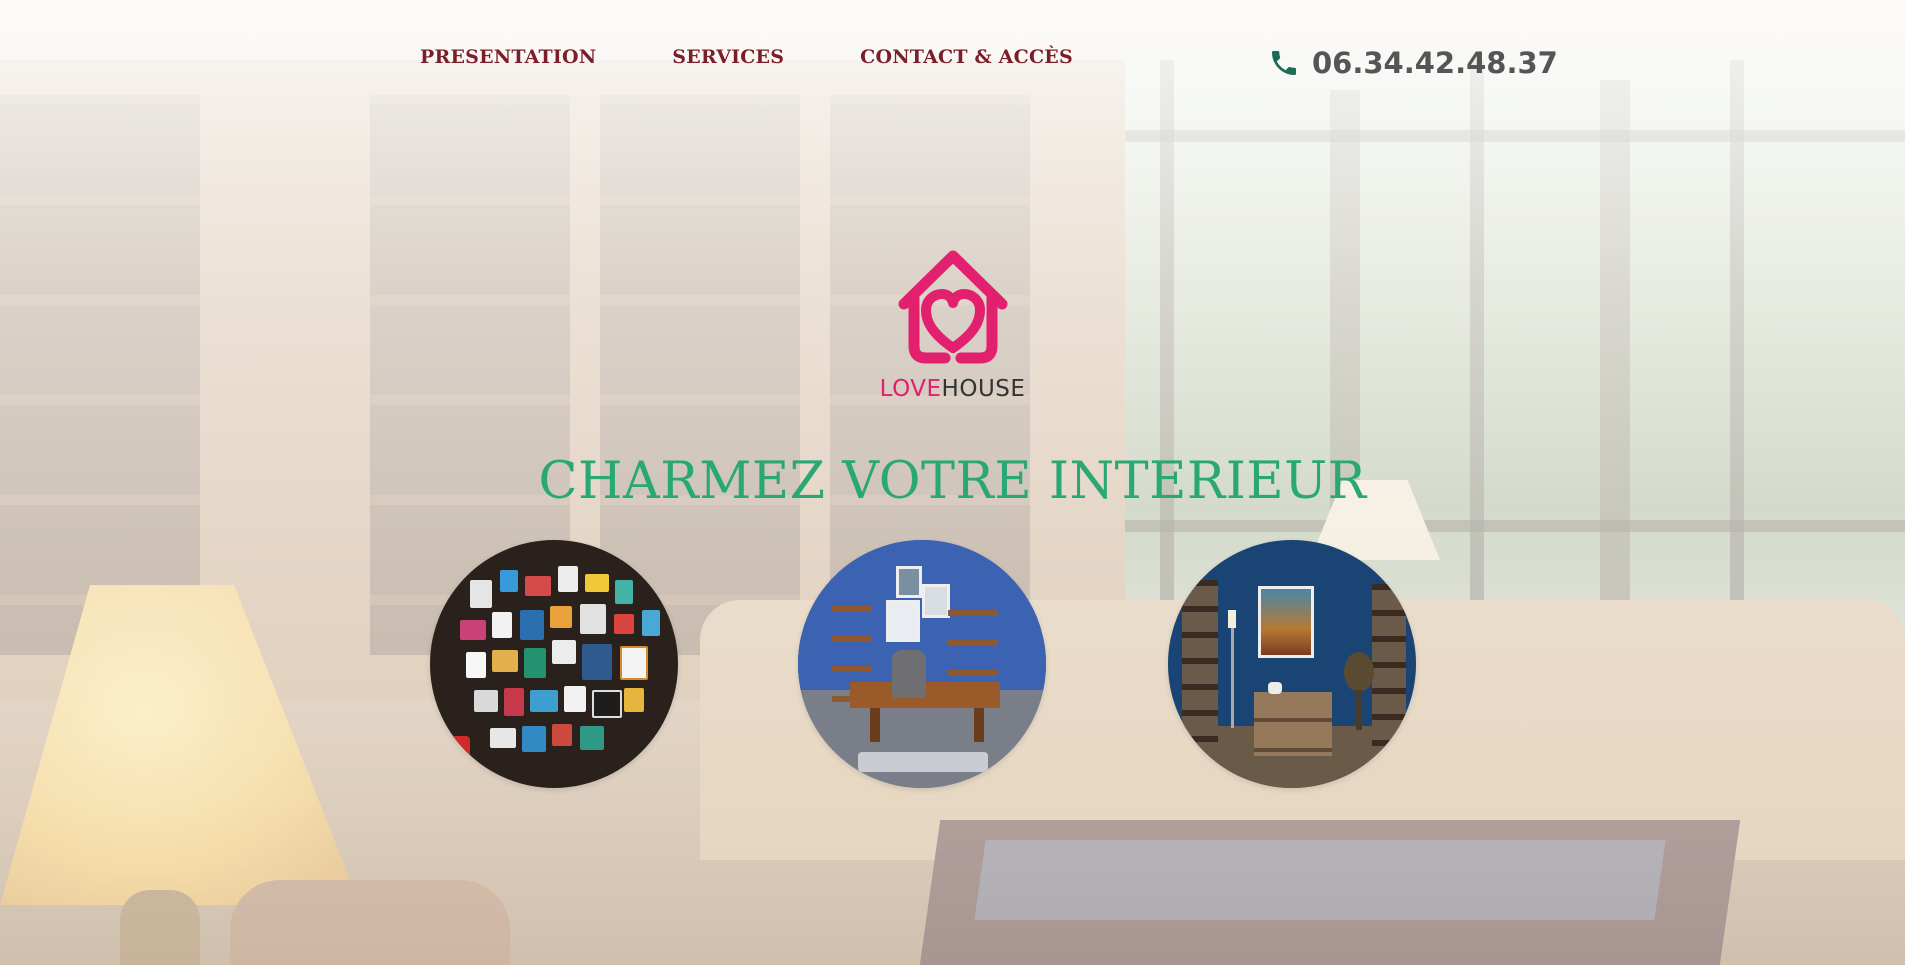  What do you see at coordinates (1284, 63) in the screenshot?
I see `phone-icon` at bounding box center [1284, 63].